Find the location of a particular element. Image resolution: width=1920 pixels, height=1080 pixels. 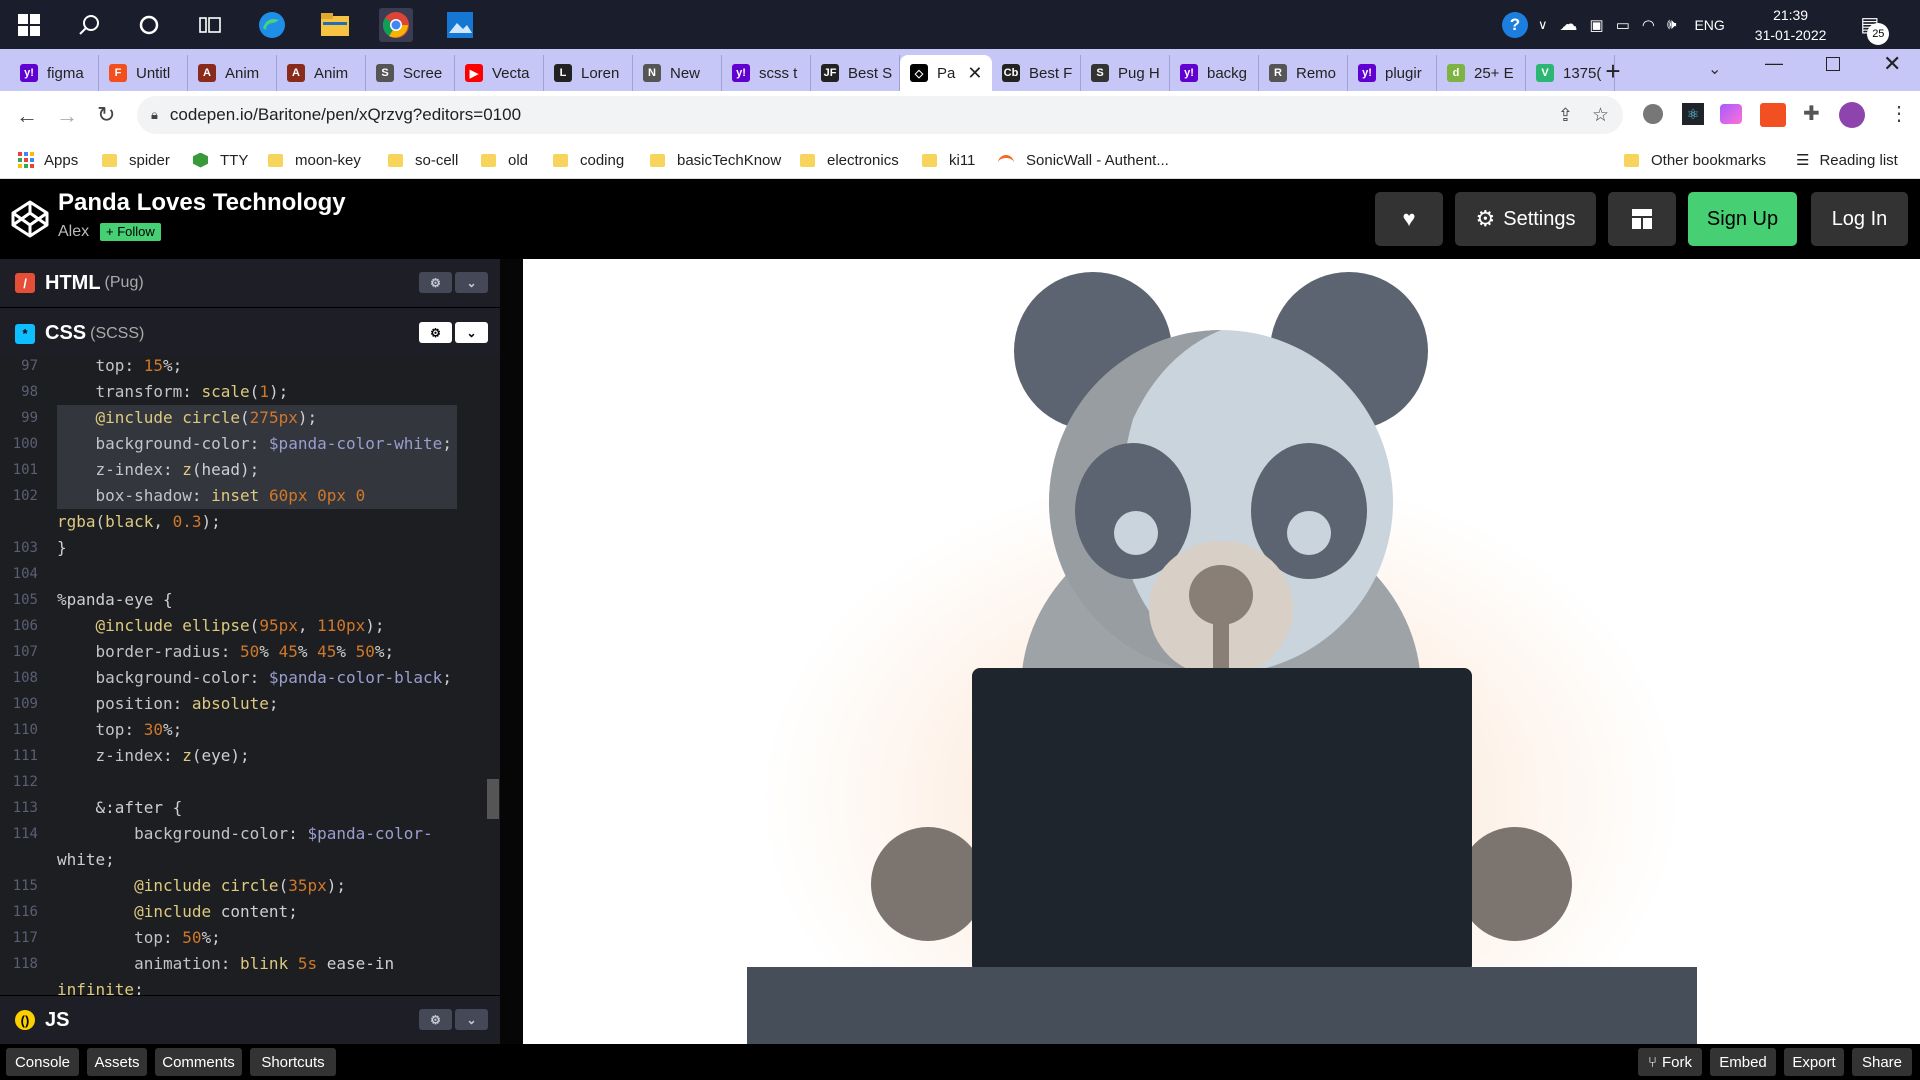

assets-button: Assets is located at coordinates (117, 1062).